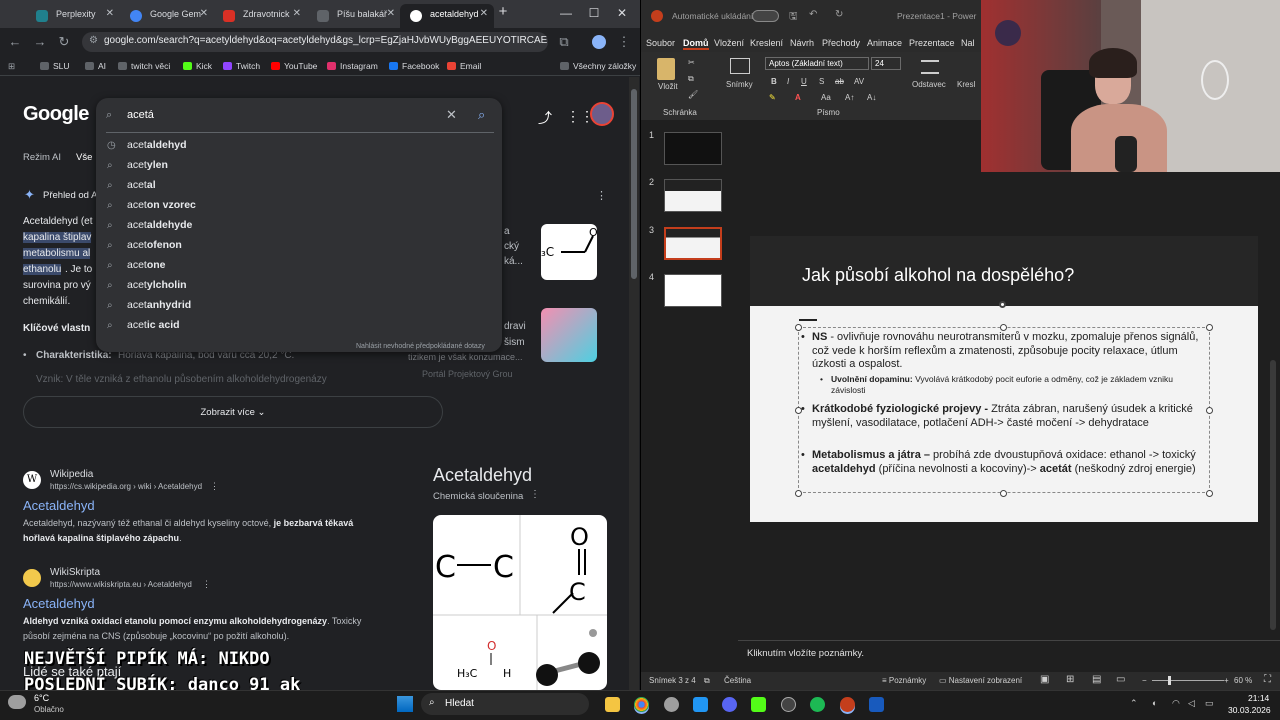 This screenshot has height=720, width=1280. What do you see at coordinates (602, 114) in the screenshot?
I see `account-avatar` at bounding box center [602, 114].